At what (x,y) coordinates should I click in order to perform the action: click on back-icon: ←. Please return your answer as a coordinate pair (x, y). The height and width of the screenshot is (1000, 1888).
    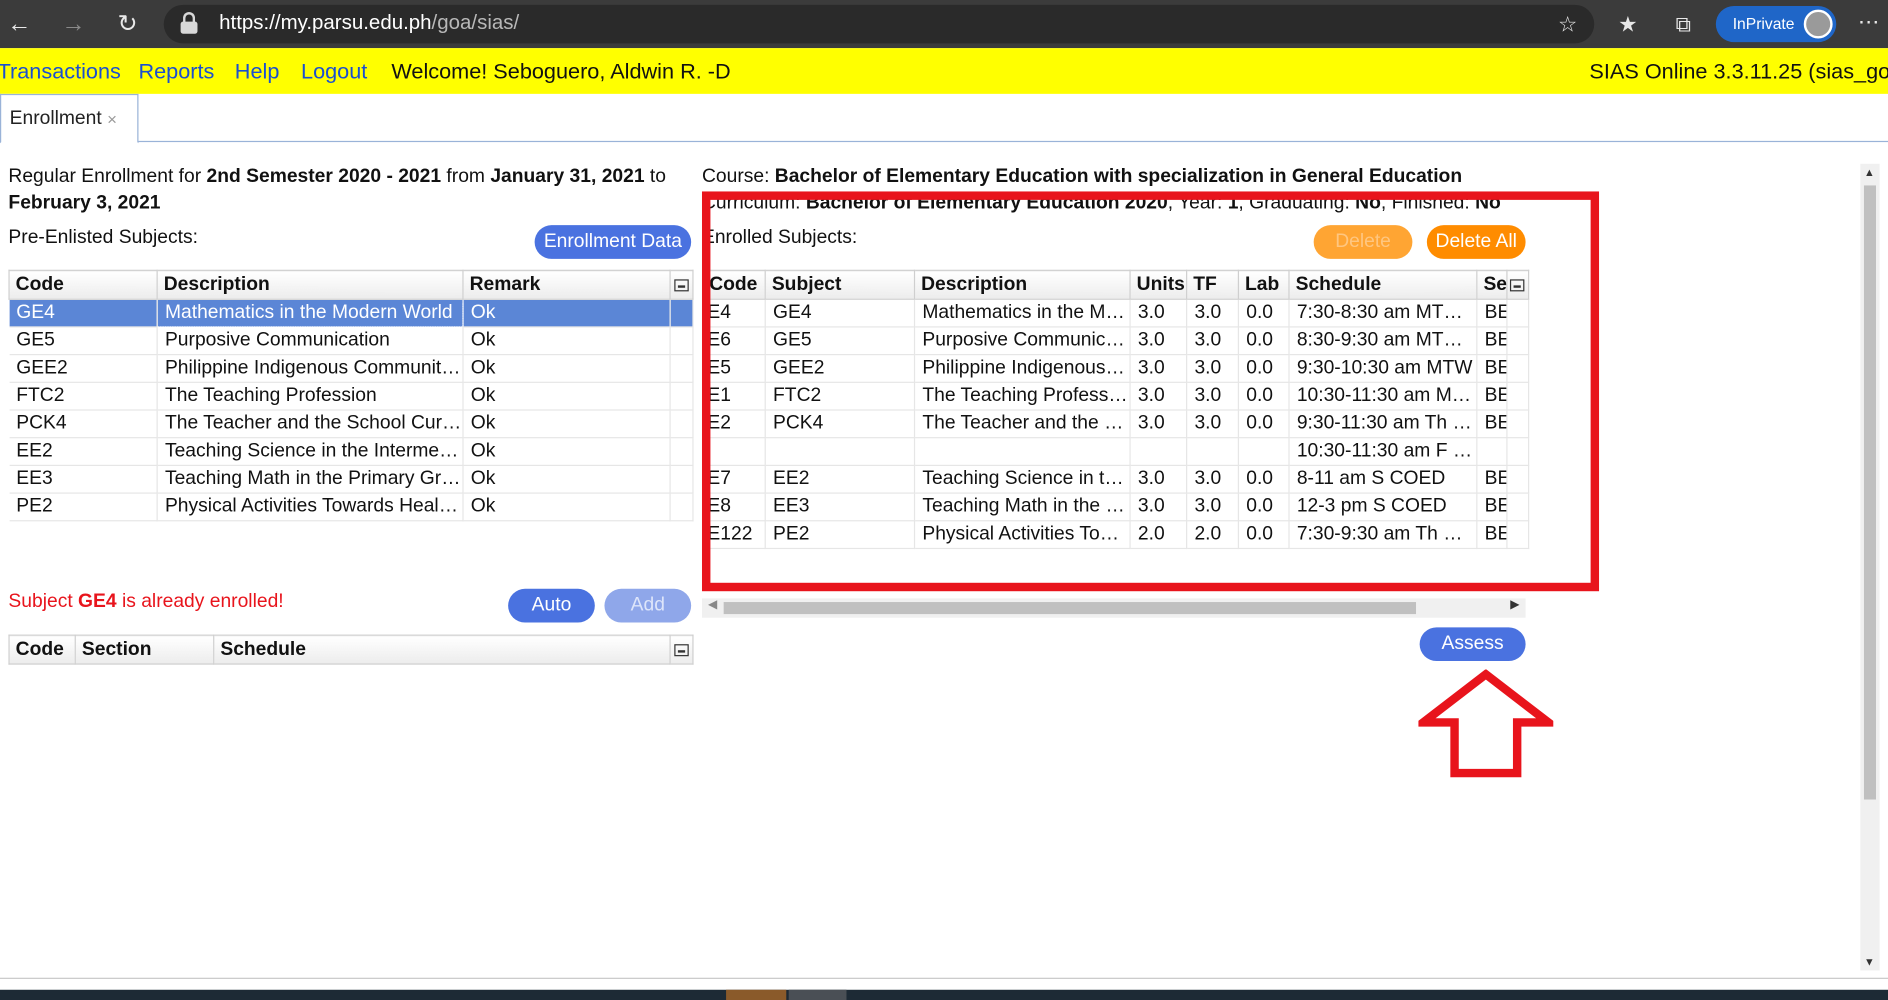
    Looking at the image, I should click on (19, 24).